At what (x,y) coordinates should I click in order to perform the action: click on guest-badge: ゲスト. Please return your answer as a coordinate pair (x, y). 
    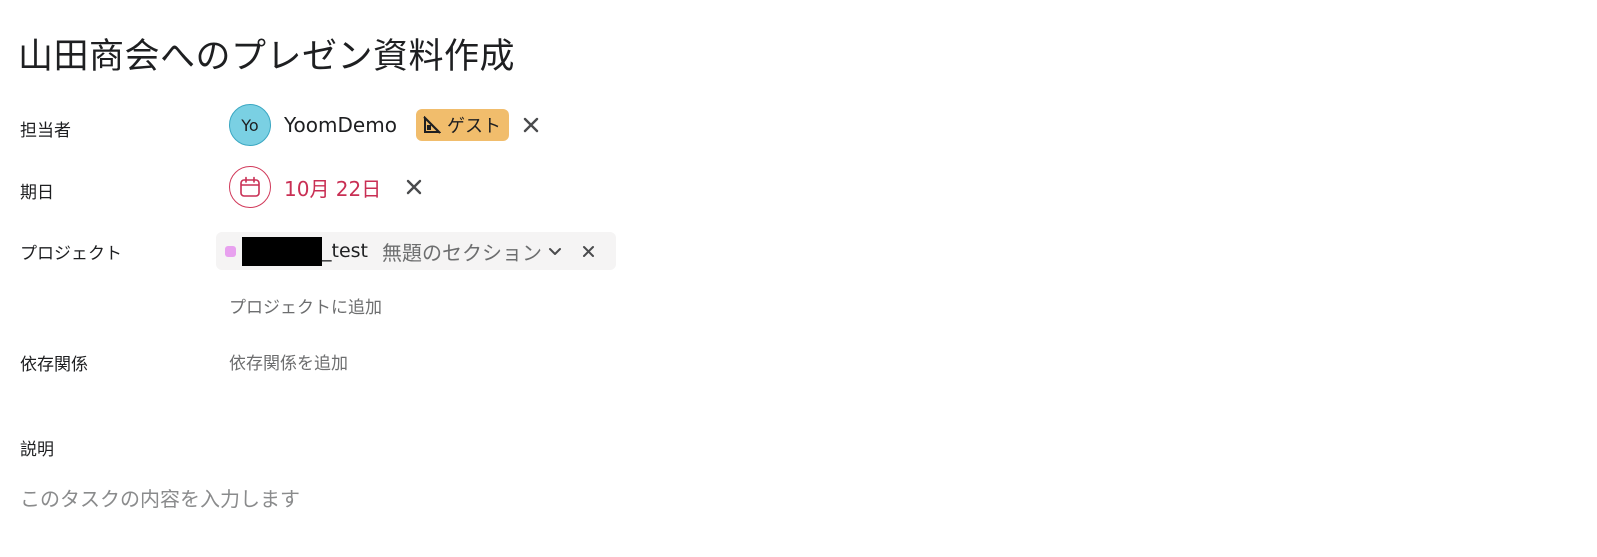
    Looking at the image, I should click on (462, 125).